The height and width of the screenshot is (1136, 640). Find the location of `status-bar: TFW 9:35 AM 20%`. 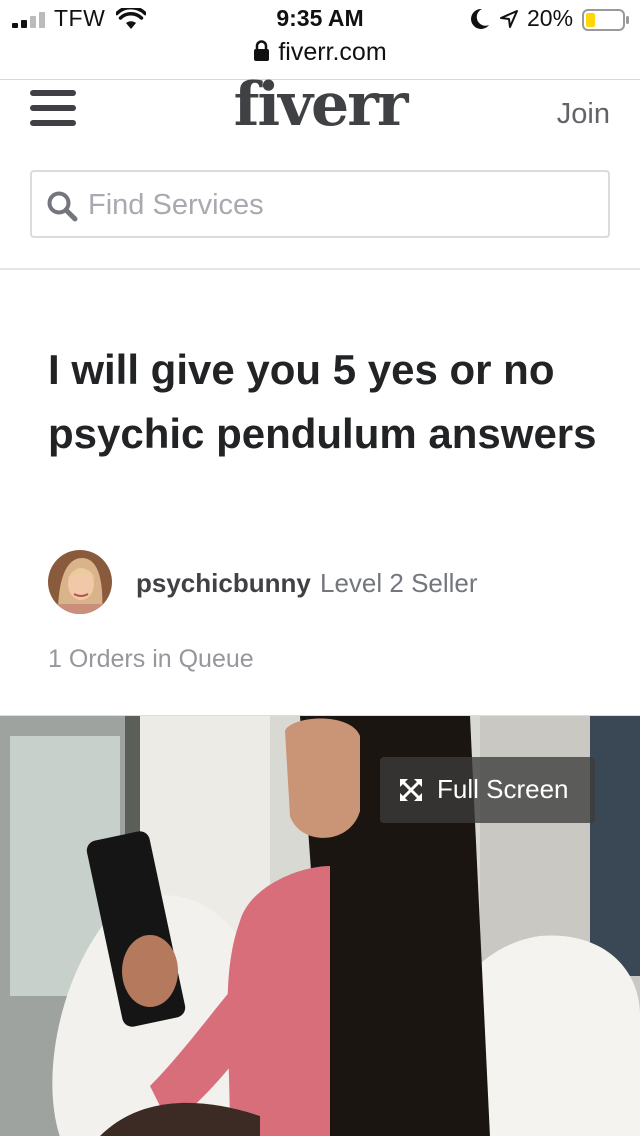

status-bar: TFW 9:35 AM 20% is located at coordinates (320, 20).